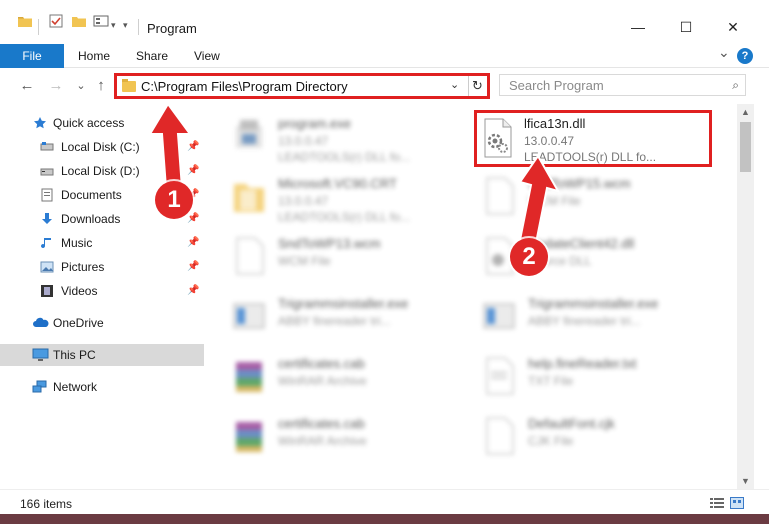  Describe the element at coordinates (384, 22) in the screenshot. I see `title-bar: ▾ ▾ Program — ☐ ✕` at that location.